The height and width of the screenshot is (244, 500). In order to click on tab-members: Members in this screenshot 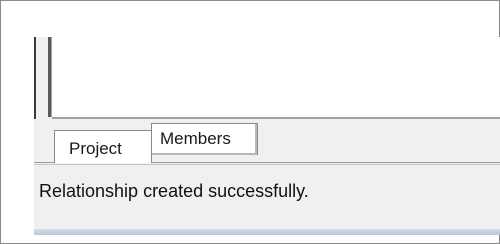, I will do `click(204, 139)`.